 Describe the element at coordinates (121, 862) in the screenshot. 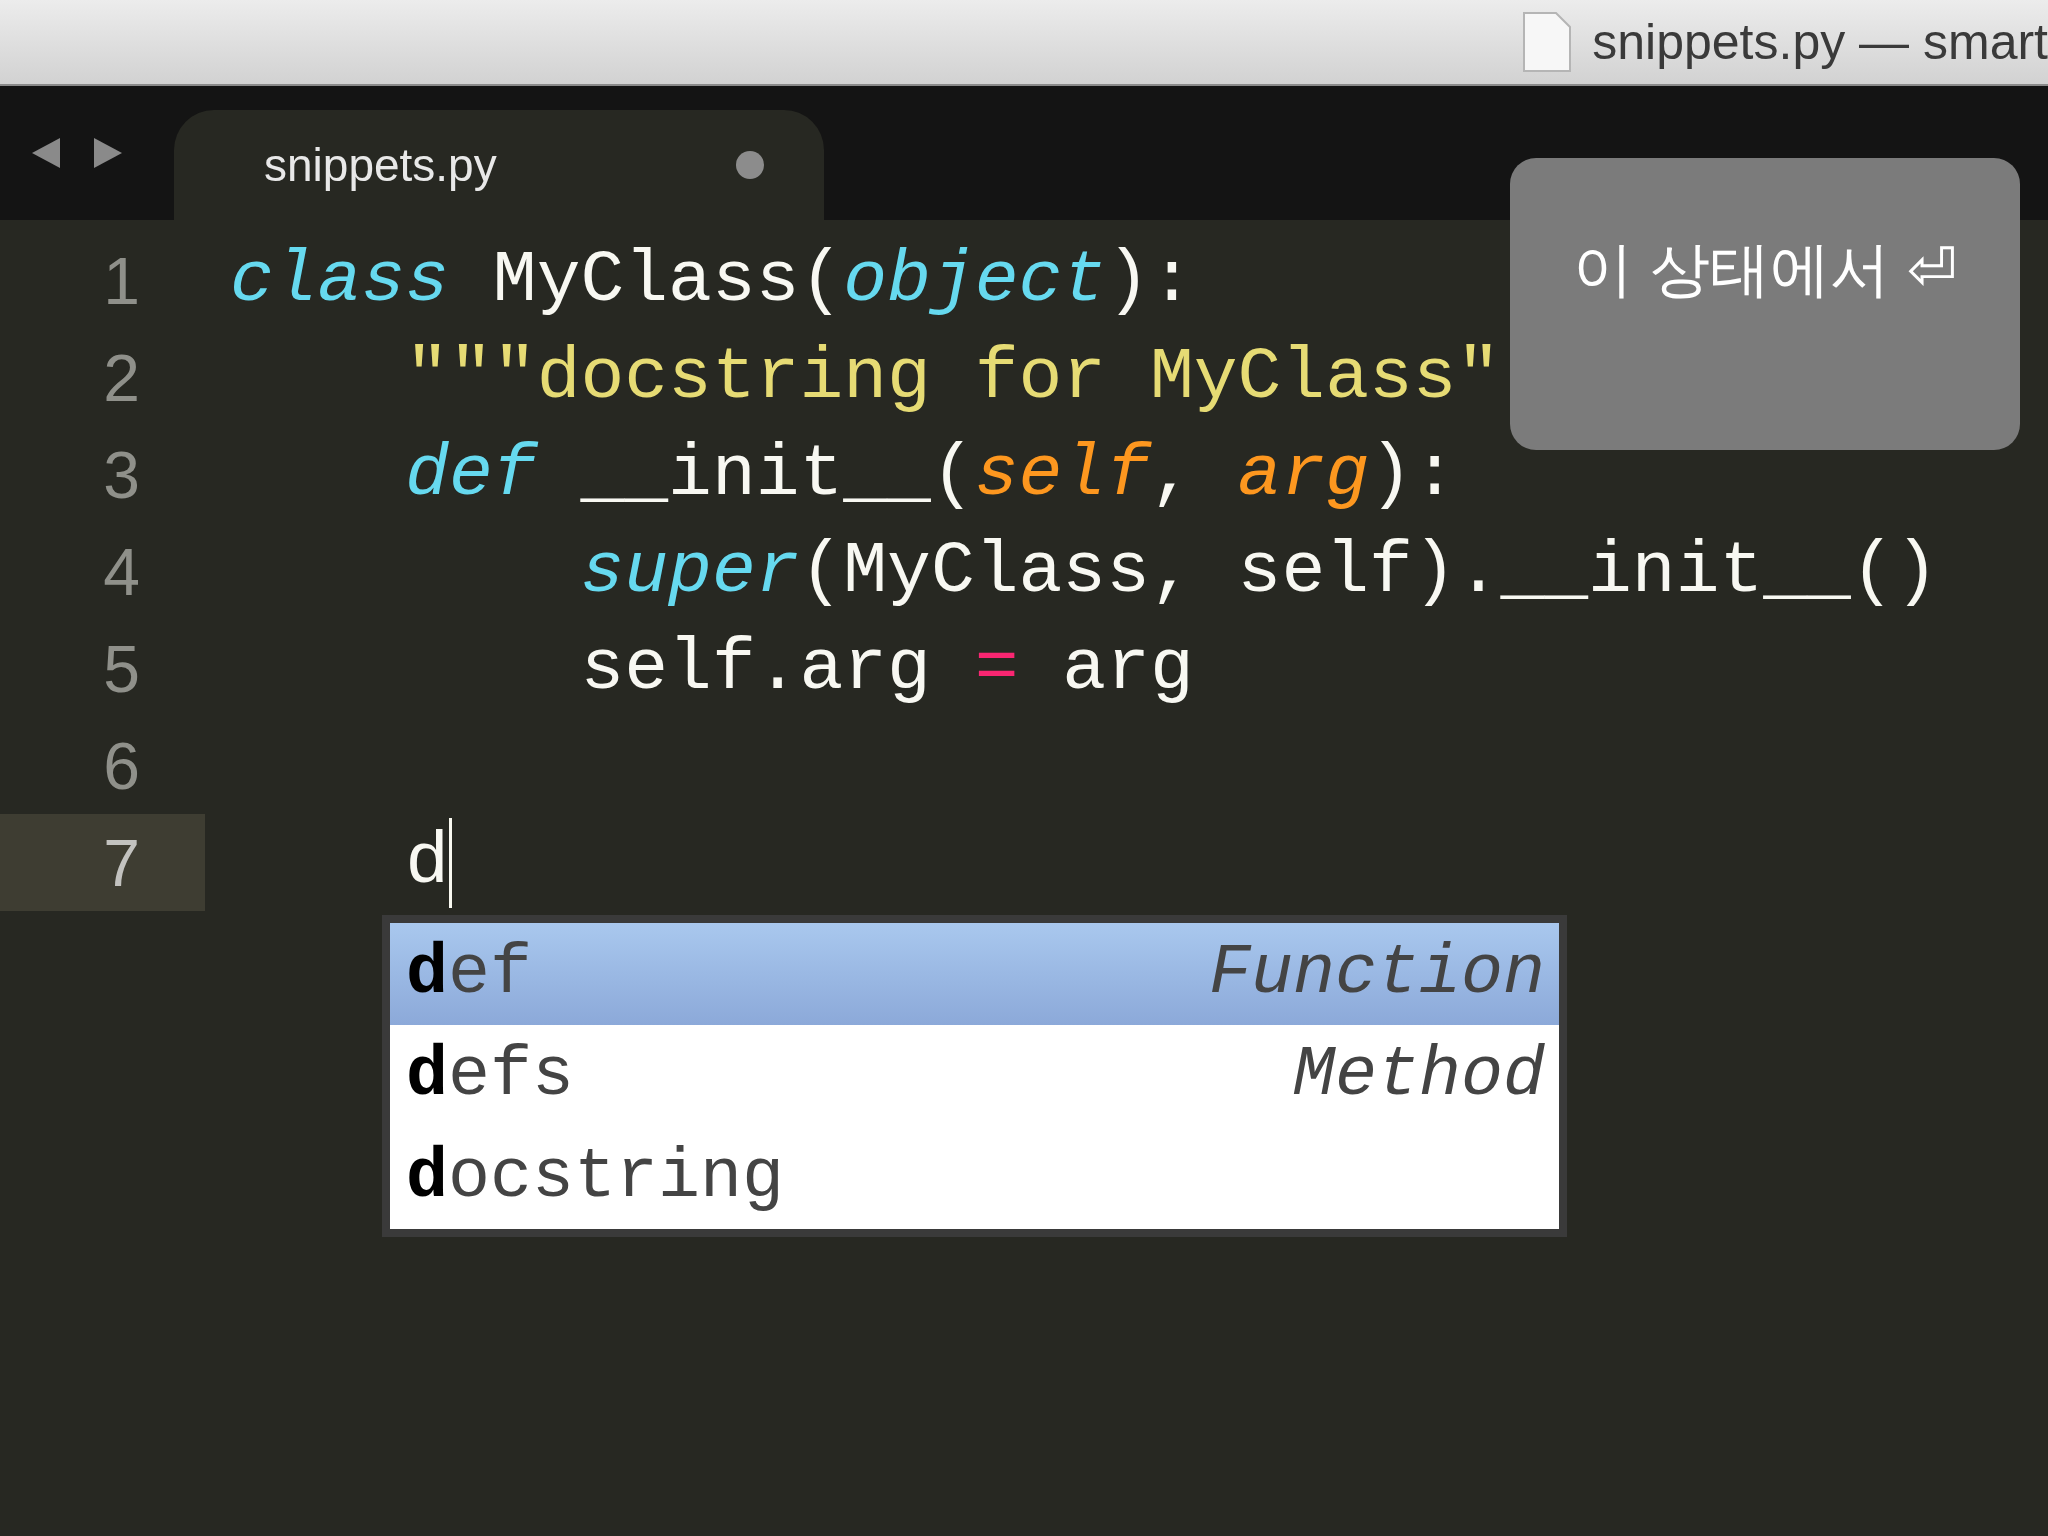

I see `line-number: 7` at that location.